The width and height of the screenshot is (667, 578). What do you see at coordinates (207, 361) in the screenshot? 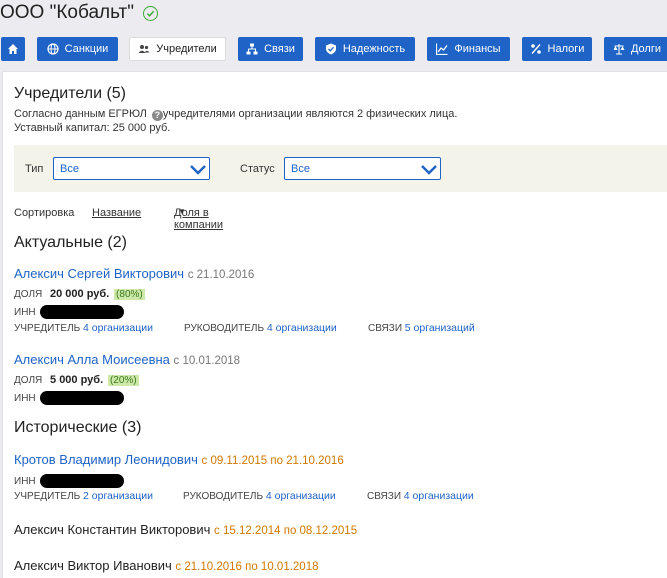
I see `person-date: с 10.01.2018` at bounding box center [207, 361].